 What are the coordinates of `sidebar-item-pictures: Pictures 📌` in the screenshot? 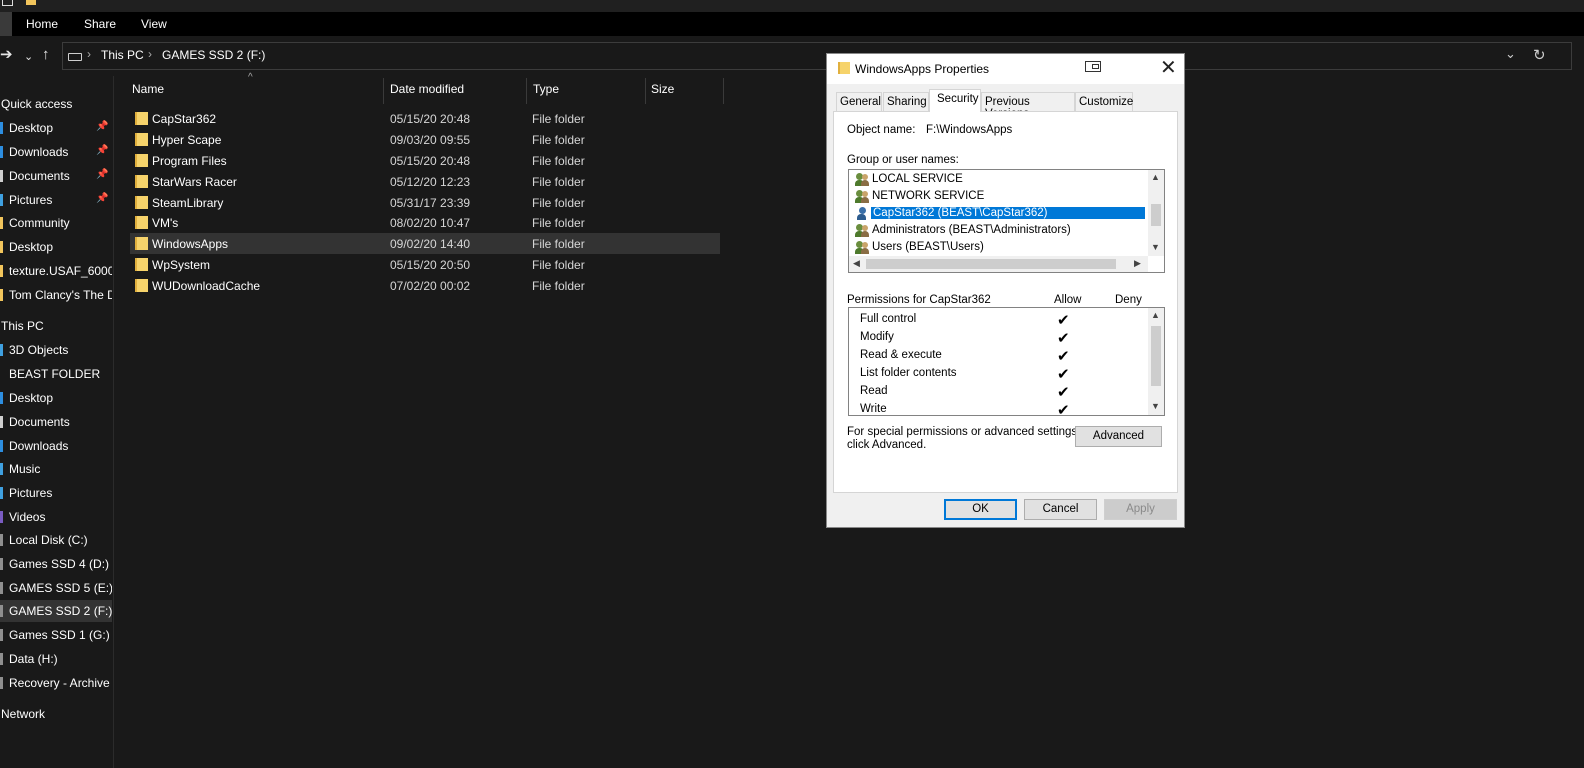 It's located at (56, 200).